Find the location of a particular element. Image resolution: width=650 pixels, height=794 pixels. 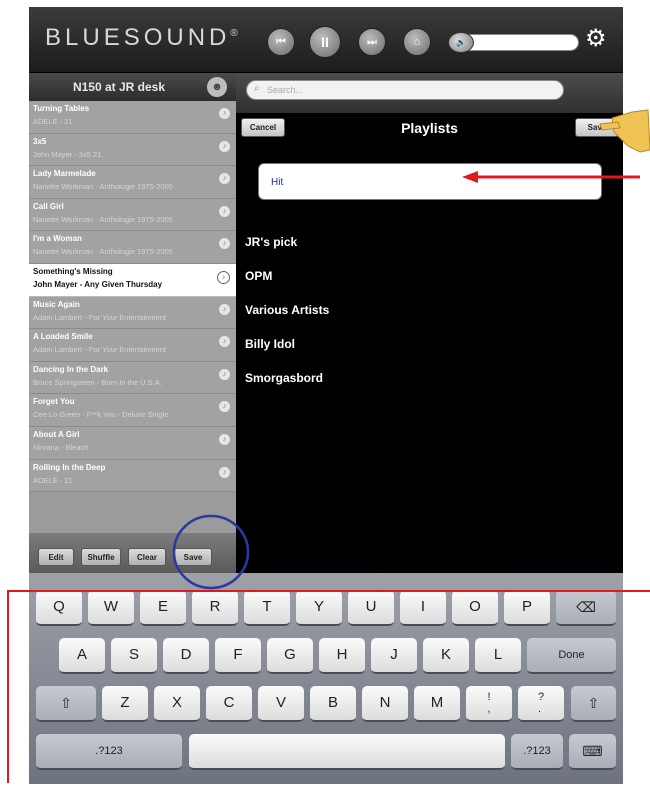

playlist-item: Billy Idol is located at coordinates (270, 344).